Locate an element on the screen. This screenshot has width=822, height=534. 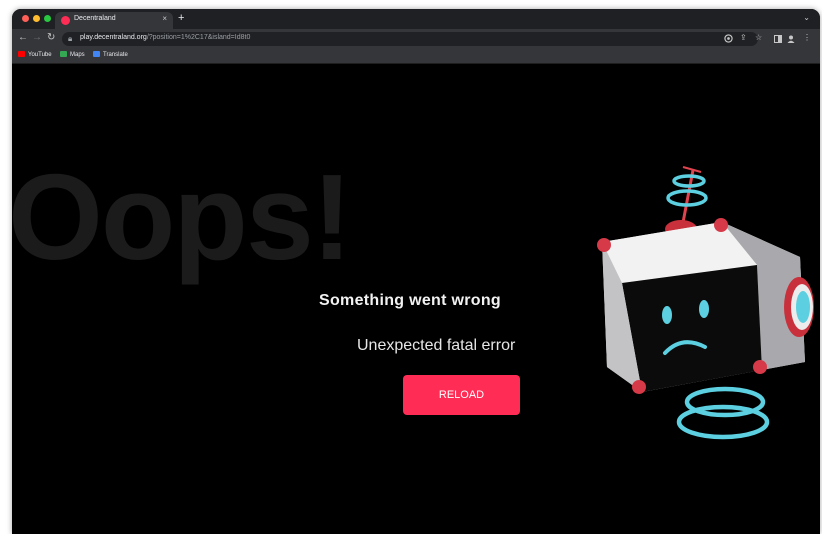
oops-background-text: Oops! is located at coordinates (182, 217).